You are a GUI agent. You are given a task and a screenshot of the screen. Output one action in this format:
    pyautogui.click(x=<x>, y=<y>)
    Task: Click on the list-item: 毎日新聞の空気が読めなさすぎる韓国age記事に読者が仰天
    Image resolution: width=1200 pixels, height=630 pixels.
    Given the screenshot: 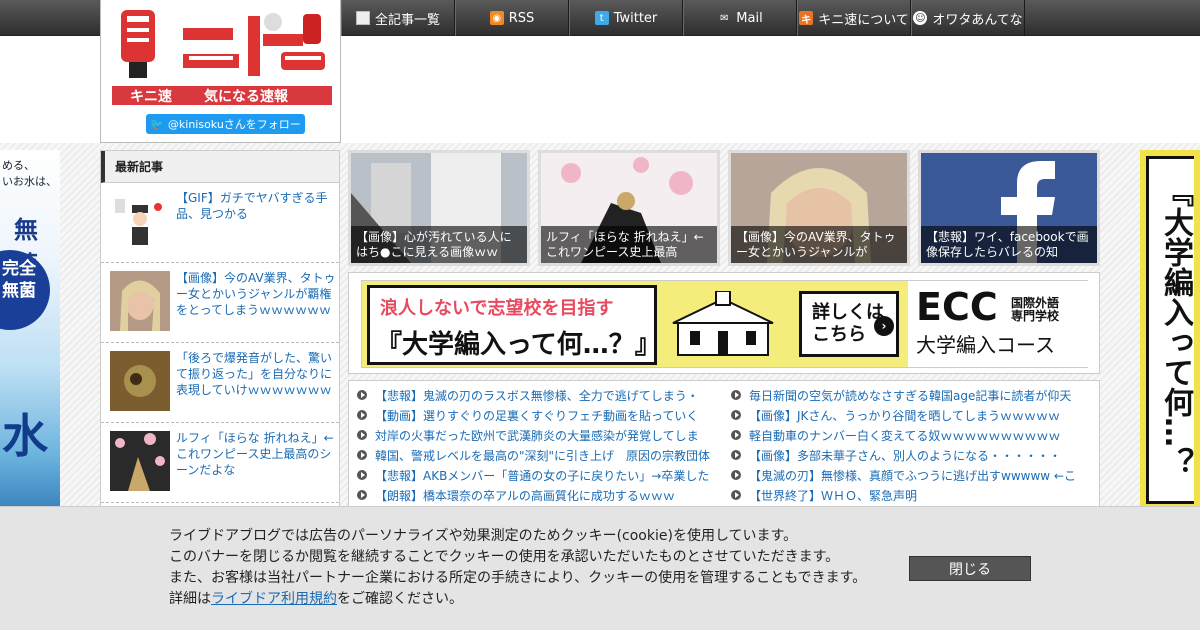 What is the action you would take?
    pyautogui.click(x=913, y=395)
    